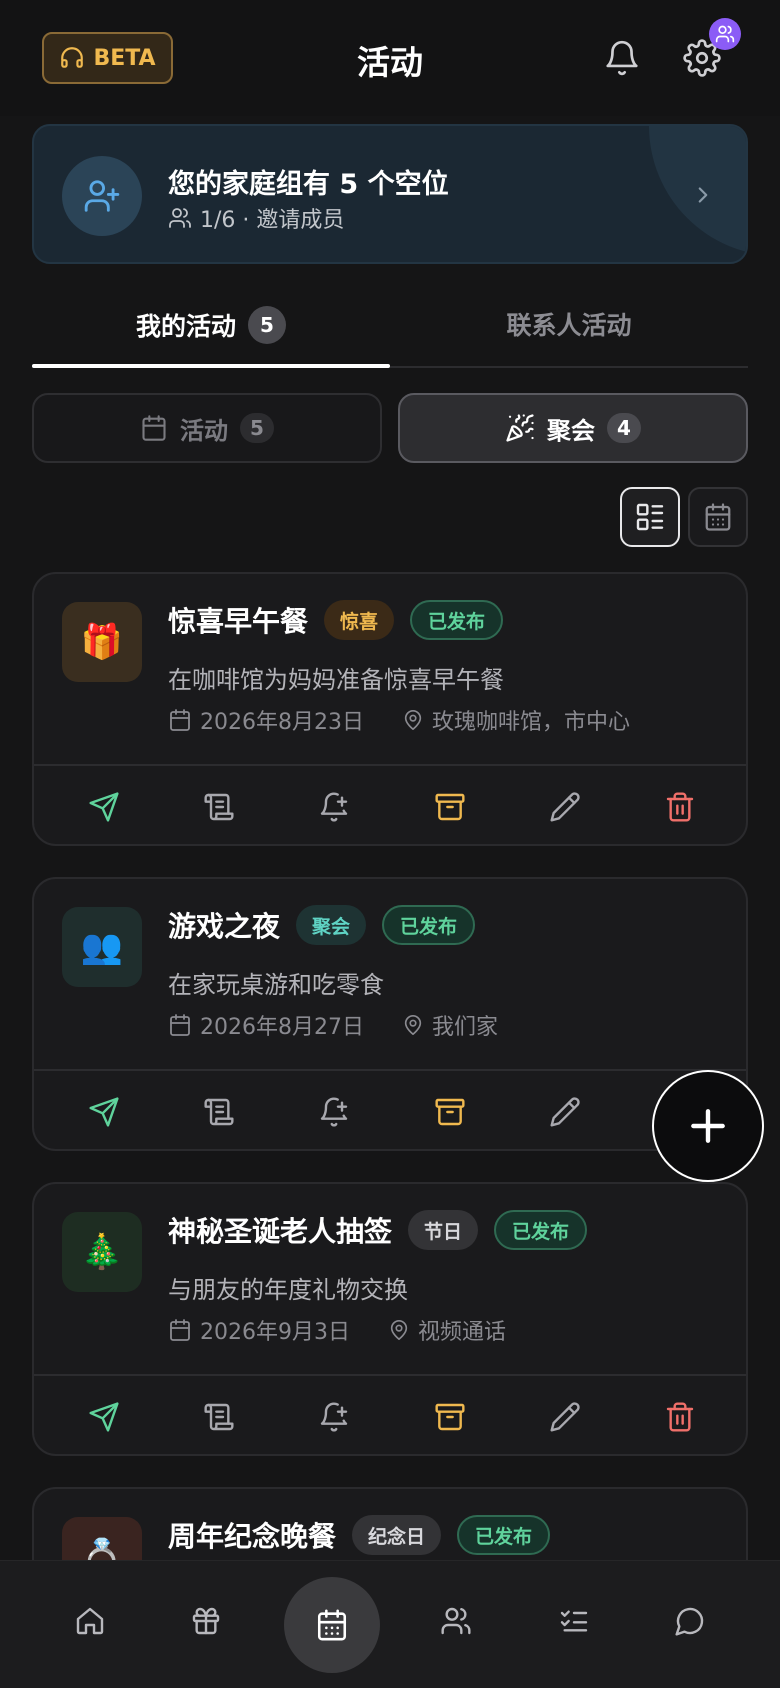  Describe the element at coordinates (224, 926) in the screenshot. I see `event-name: 游戏之夜` at that location.